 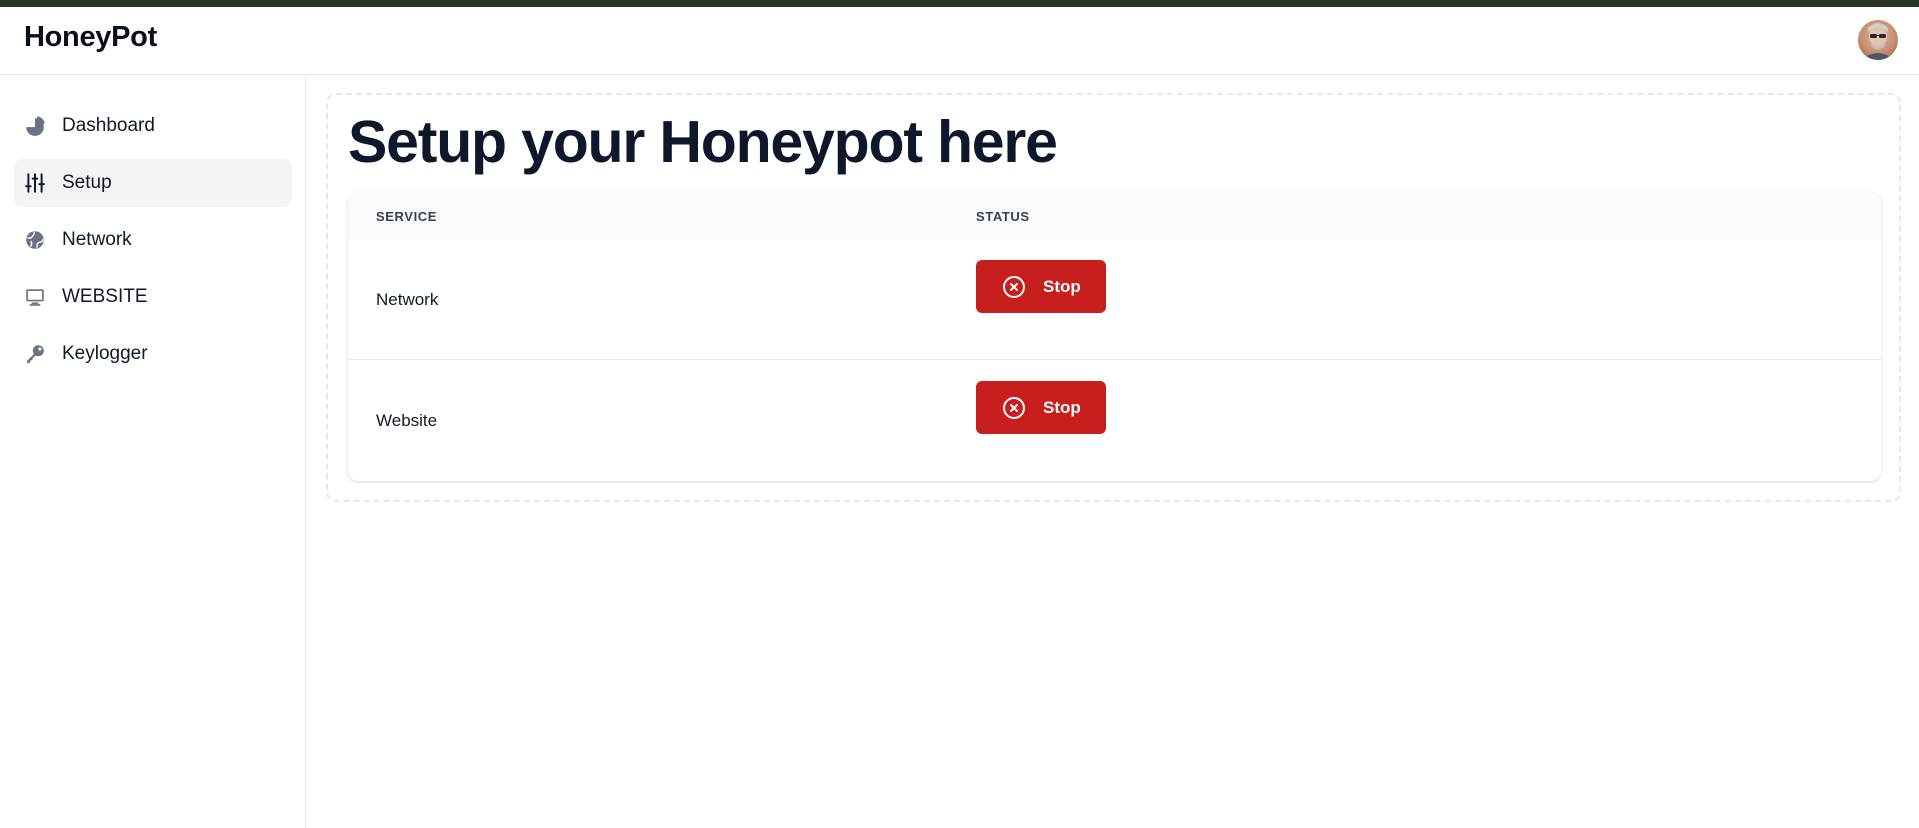 I want to click on app-header: HoneyPot, so click(x=959, y=41).